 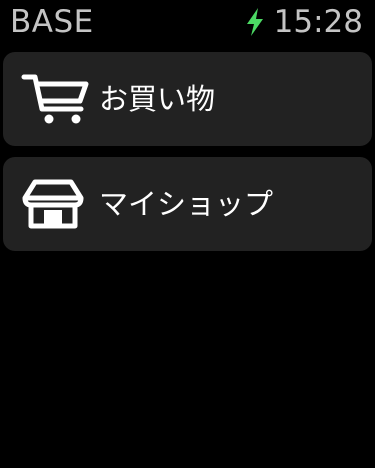 What do you see at coordinates (187, 23) in the screenshot?
I see `status-bar: BASE 15:28` at bounding box center [187, 23].